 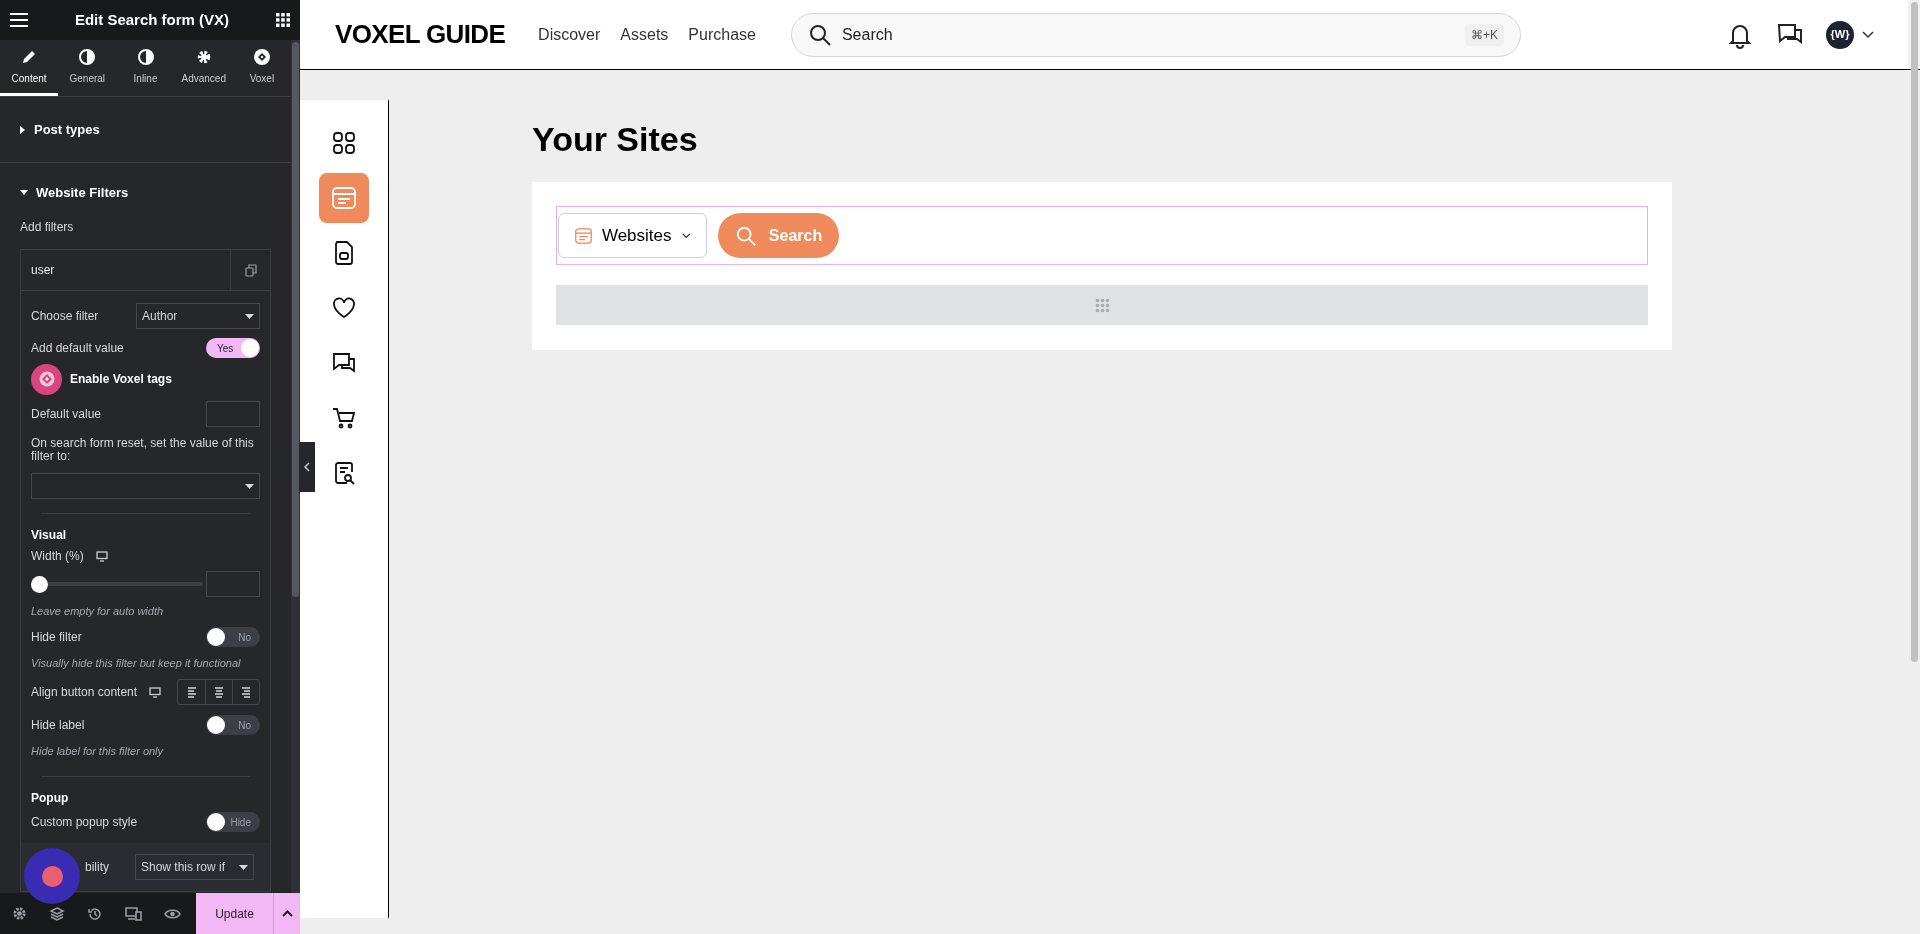 I want to click on filter-item-title: user, so click(x=125, y=270).